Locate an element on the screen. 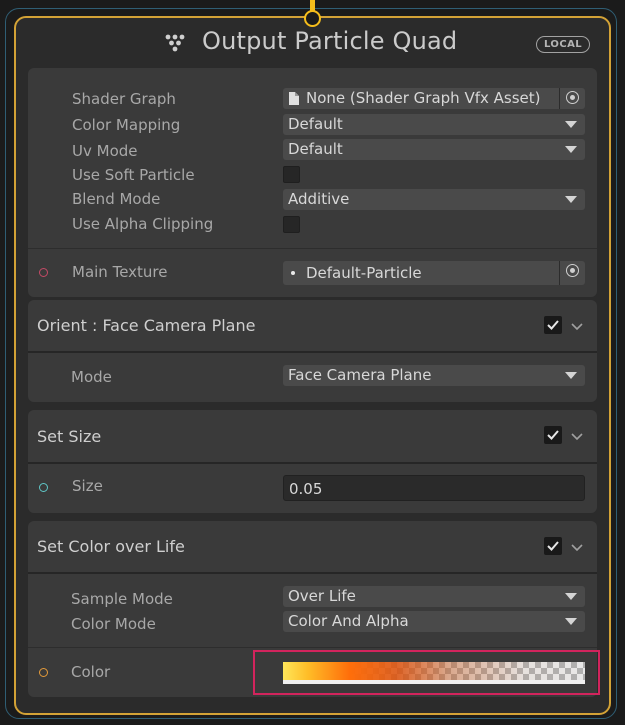  main-texture-input-slot is located at coordinates (43, 272).